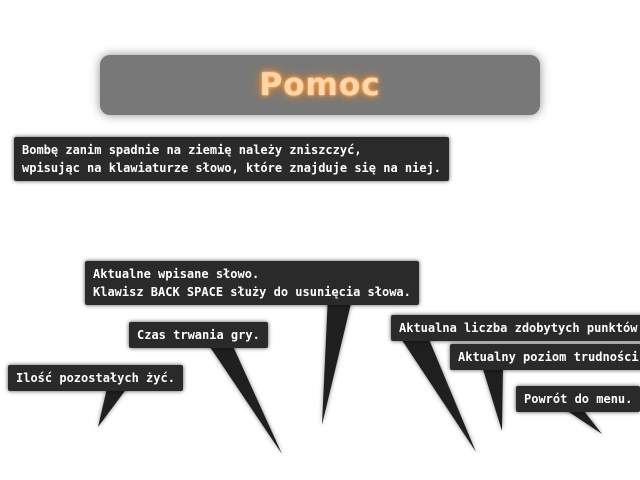  I want to click on score-label: Aktualna liczba zdobytych punktów., so click(519, 328).